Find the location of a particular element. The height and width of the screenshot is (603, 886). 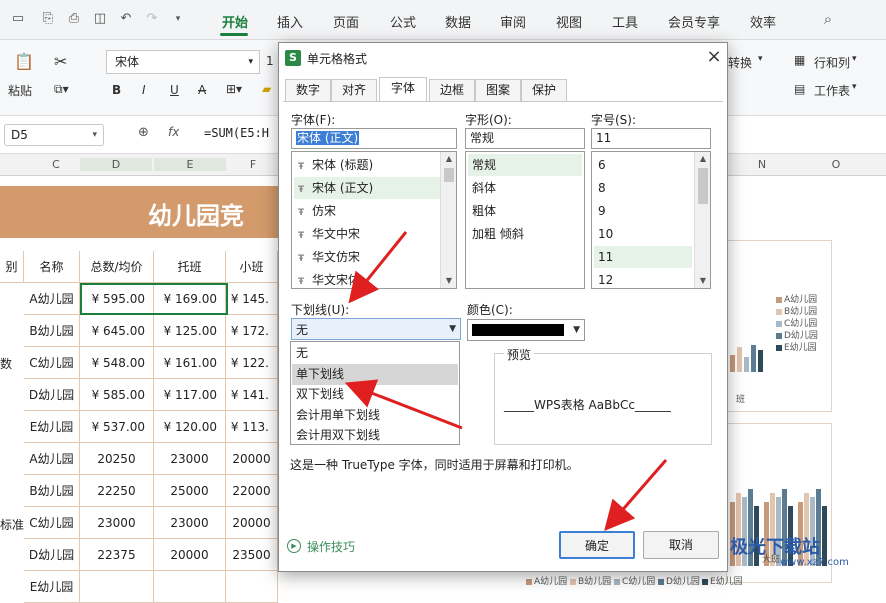

arrow-to-ok-button is located at coordinates (636, 495).